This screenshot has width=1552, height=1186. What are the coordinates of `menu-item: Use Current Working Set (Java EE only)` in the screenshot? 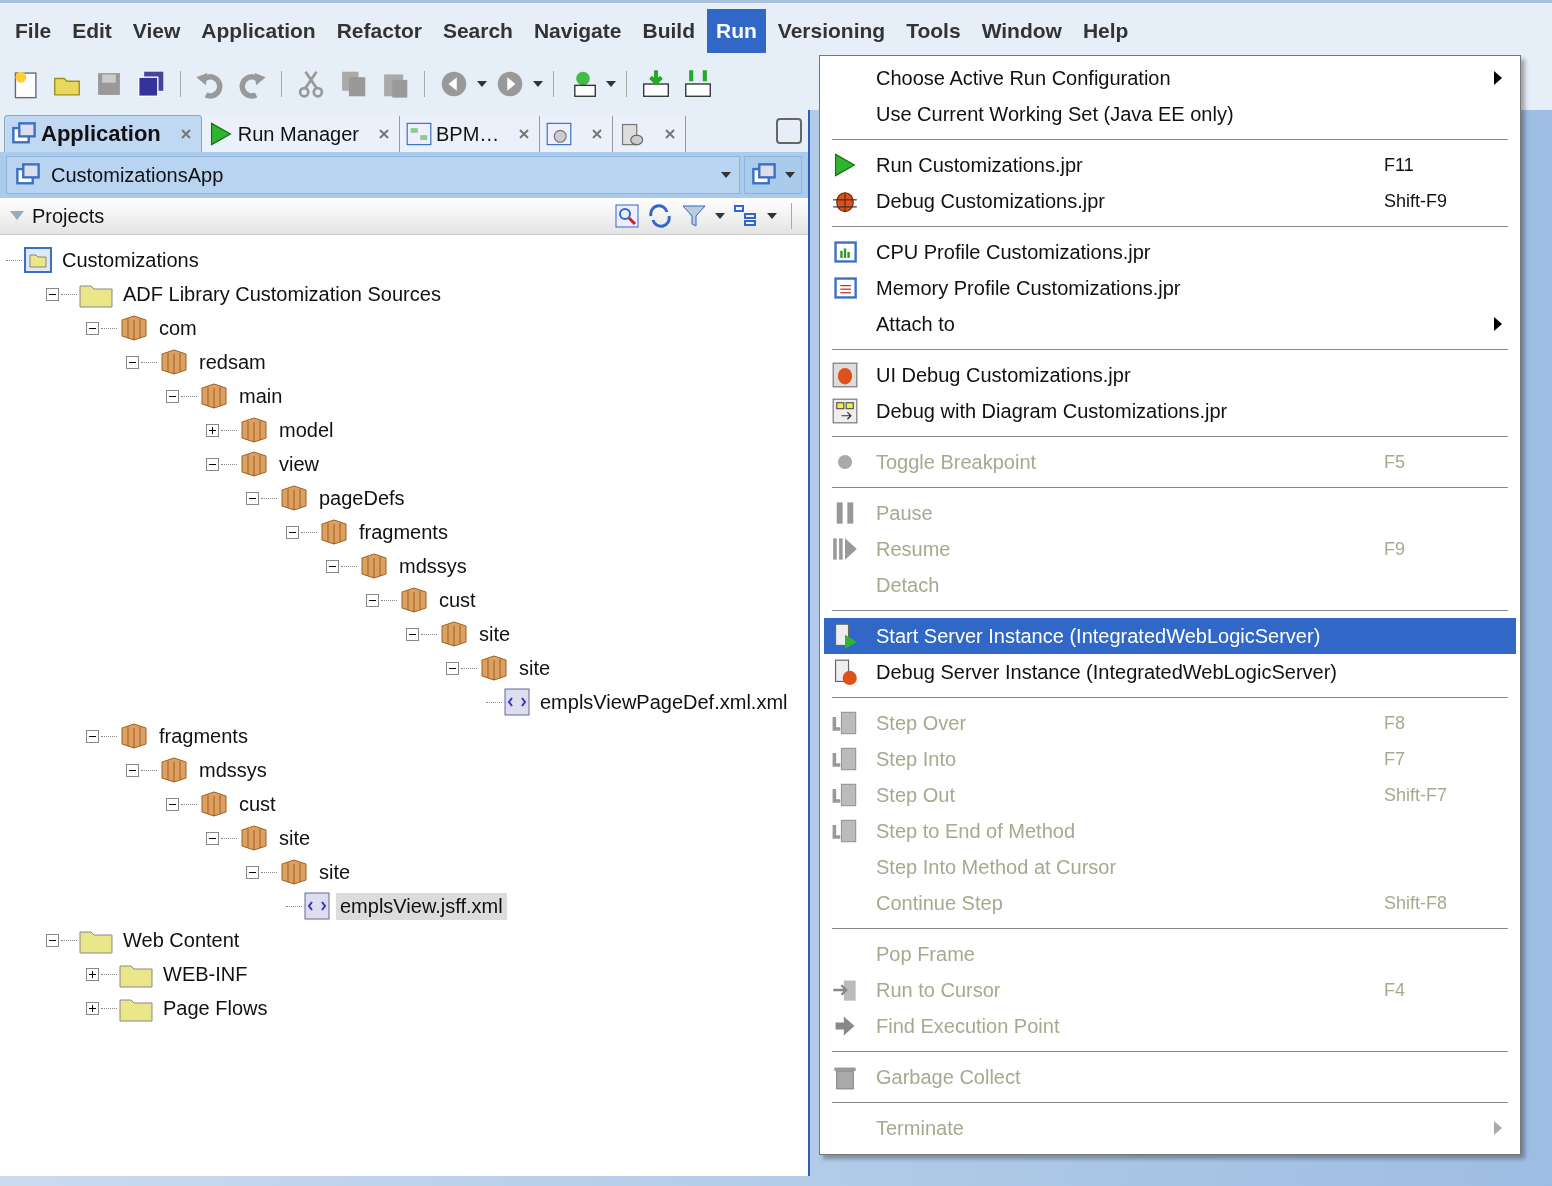 It's located at (1170, 114).